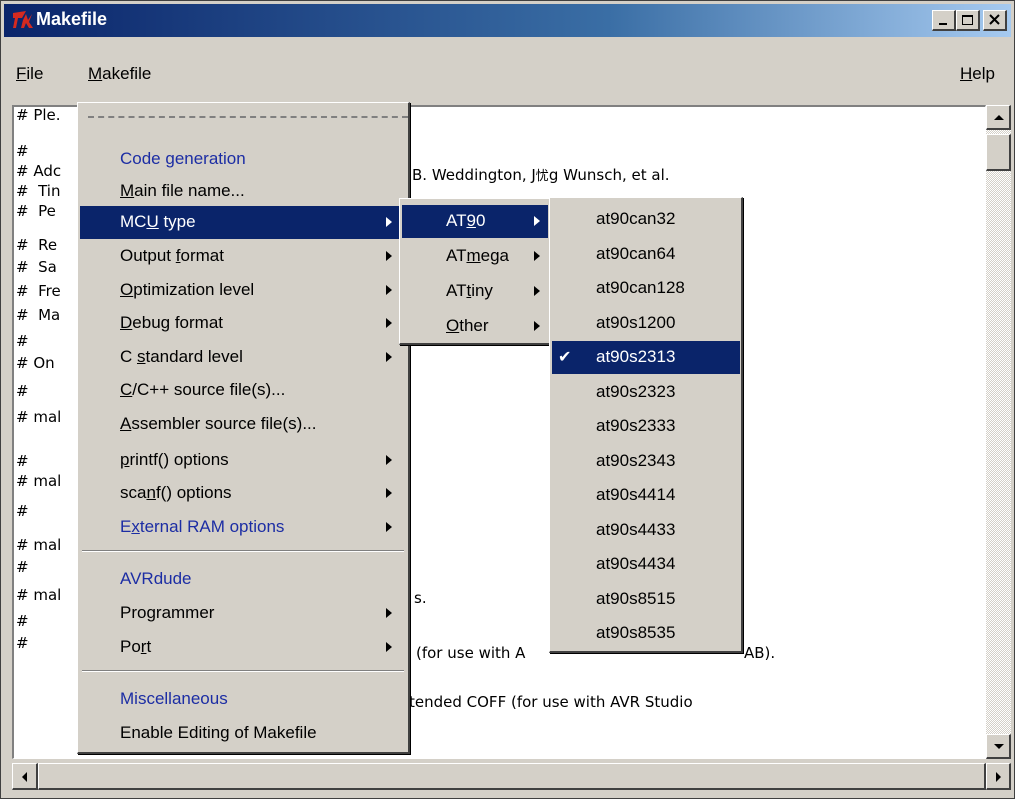 The width and height of the screenshot is (1015, 799). I want to click on minimize-button, so click(944, 20).